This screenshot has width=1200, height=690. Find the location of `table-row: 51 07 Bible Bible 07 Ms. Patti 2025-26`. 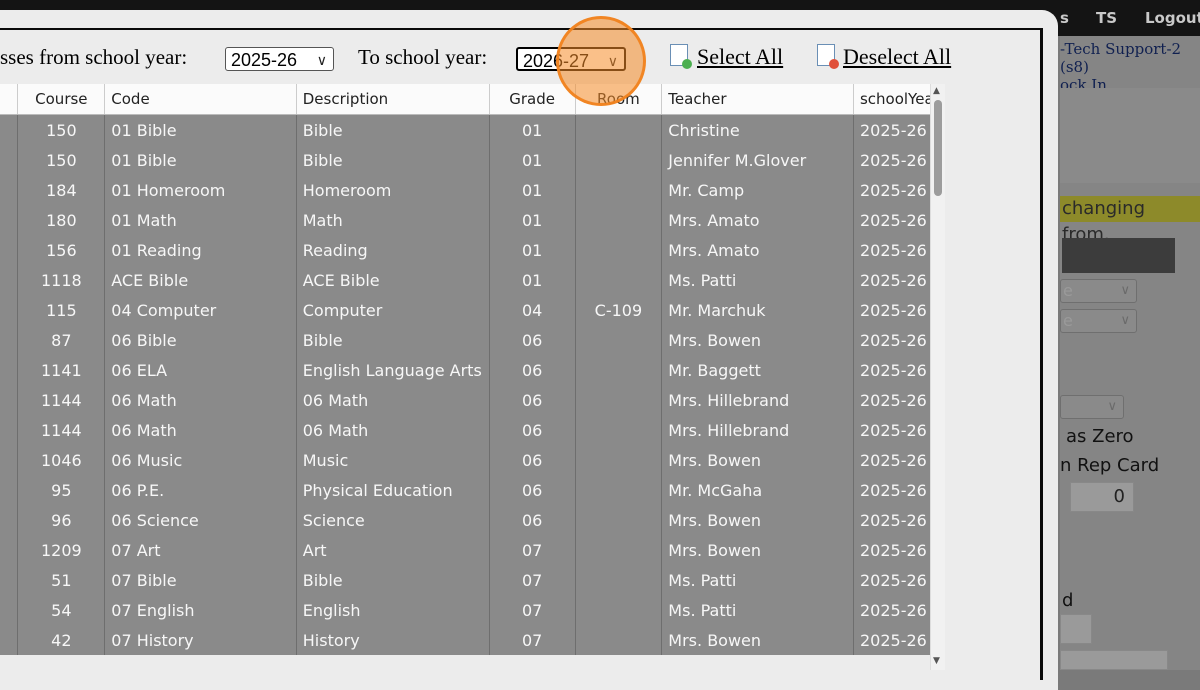

table-row: 51 07 Bible Bible 07 Ms. Patti 2025-26 is located at coordinates (472, 580).